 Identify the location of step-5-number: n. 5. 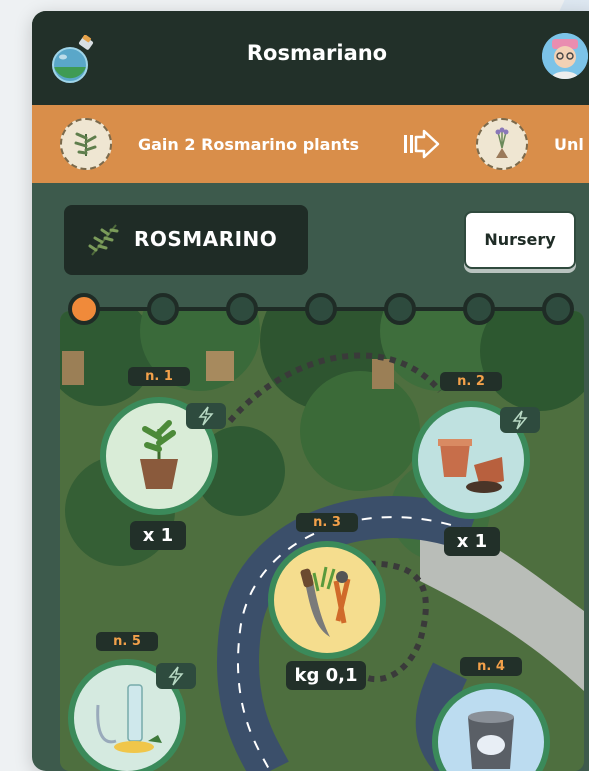
(127, 641).